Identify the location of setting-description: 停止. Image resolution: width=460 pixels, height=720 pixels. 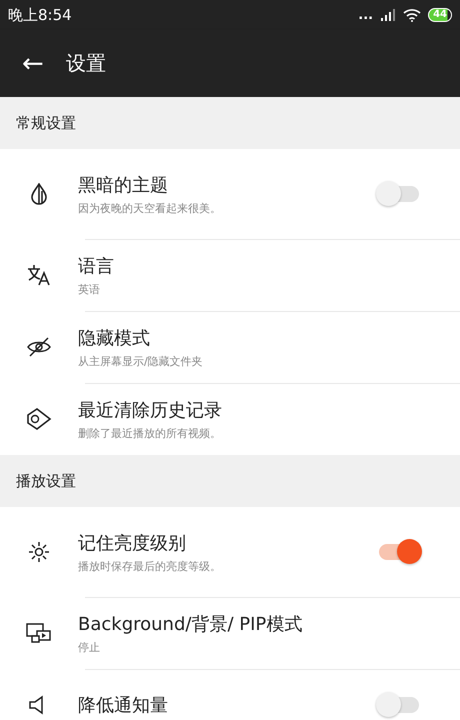
(89, 647).